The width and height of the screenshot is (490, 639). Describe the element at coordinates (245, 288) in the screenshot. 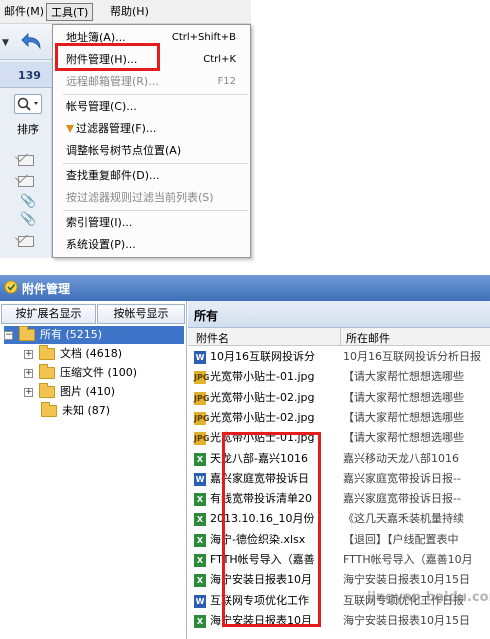

I see `window-titlebar: 附件管理` at that location.